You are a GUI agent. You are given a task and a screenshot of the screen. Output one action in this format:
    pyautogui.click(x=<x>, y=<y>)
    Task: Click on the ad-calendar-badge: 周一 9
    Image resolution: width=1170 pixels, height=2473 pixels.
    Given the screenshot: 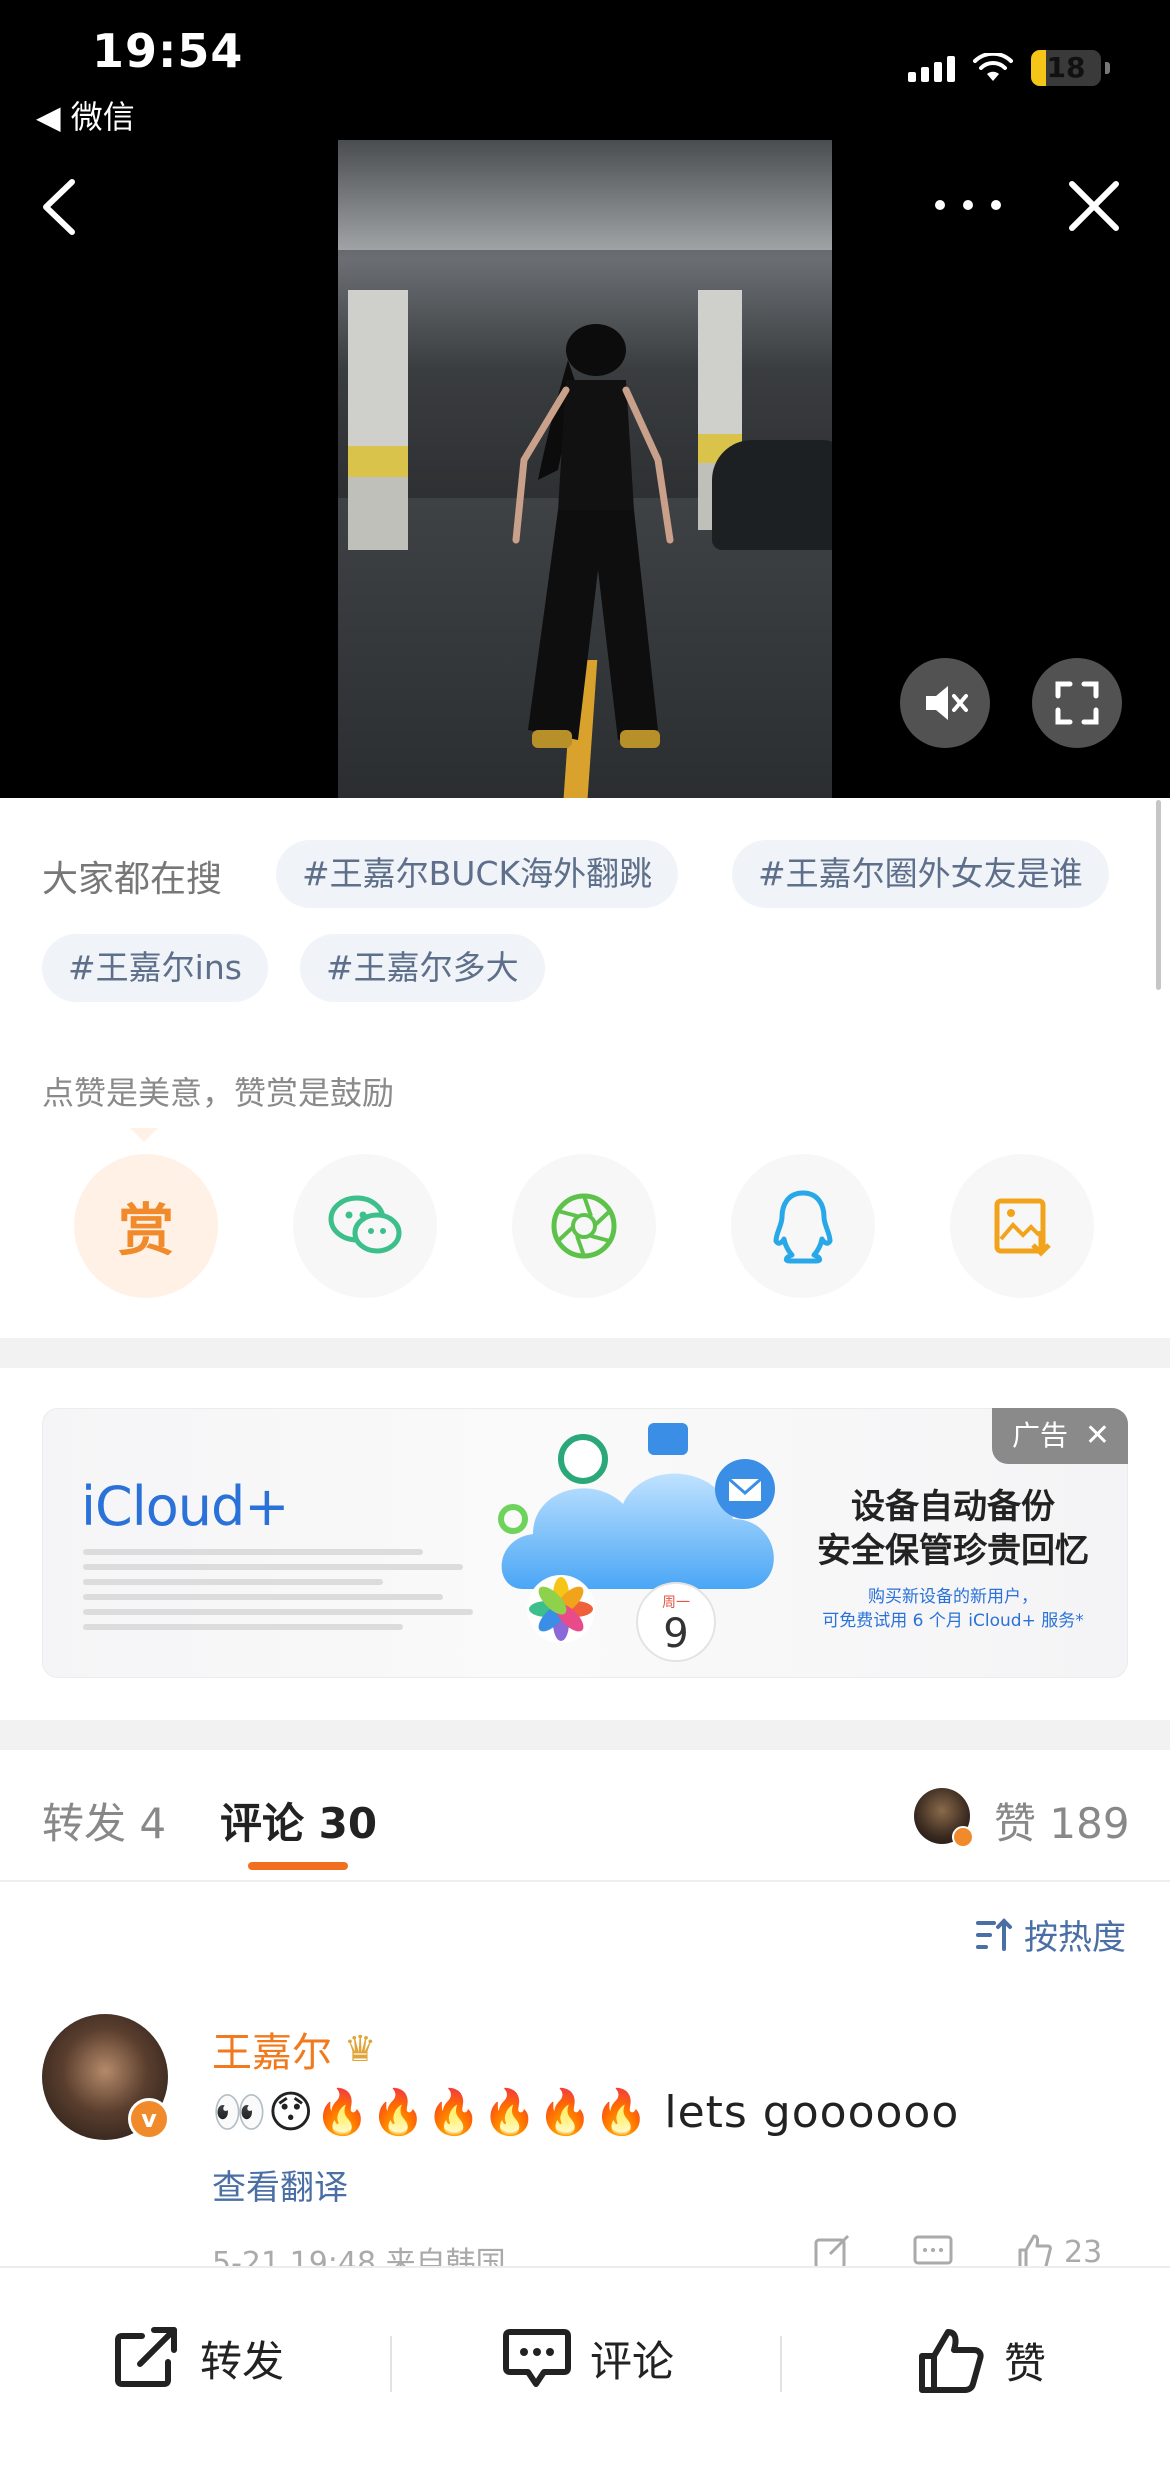 What is the action you would take?
    pyautogui.click(x=676, y=1622)
    